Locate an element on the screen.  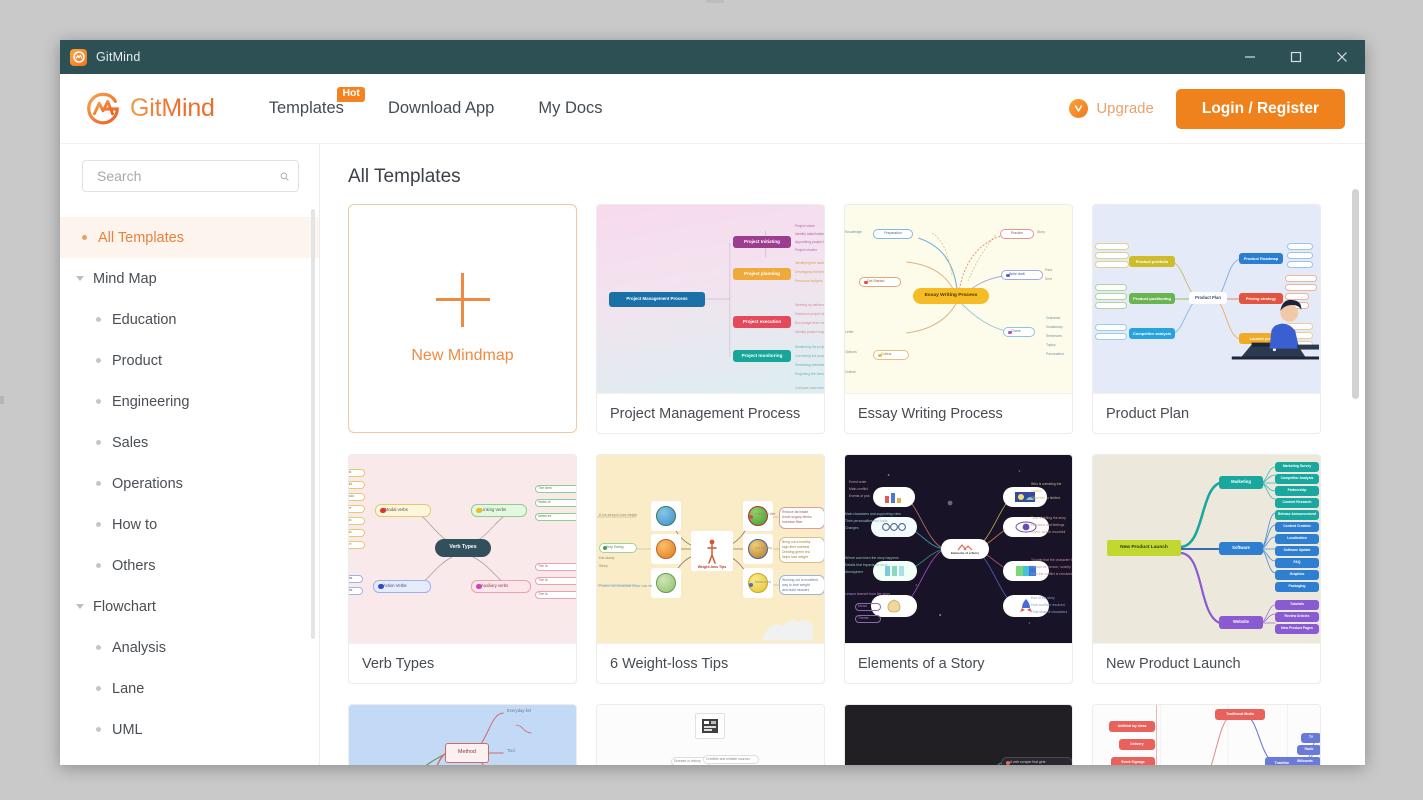
sidebar-scrollbar is located at coordinates (313, 424).